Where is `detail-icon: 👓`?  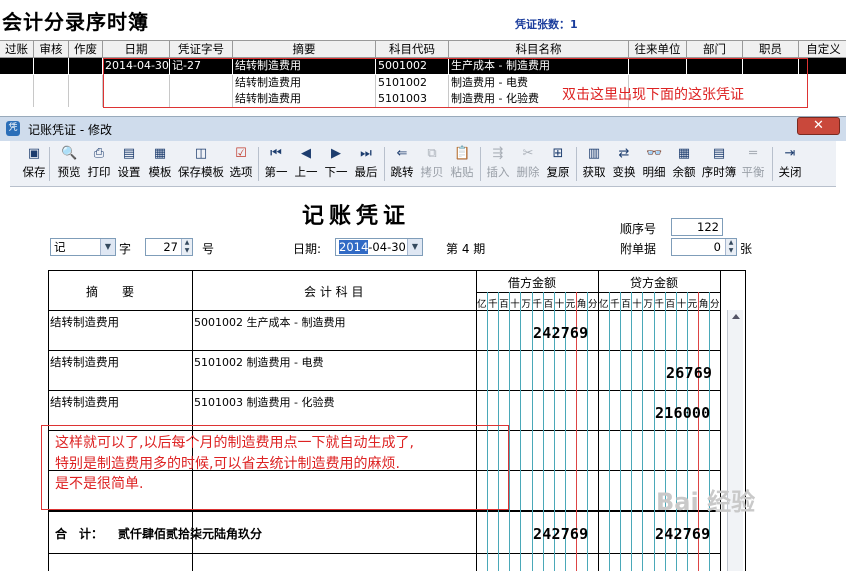
detail-icon: 👓 is located at coordinates (654, 153).